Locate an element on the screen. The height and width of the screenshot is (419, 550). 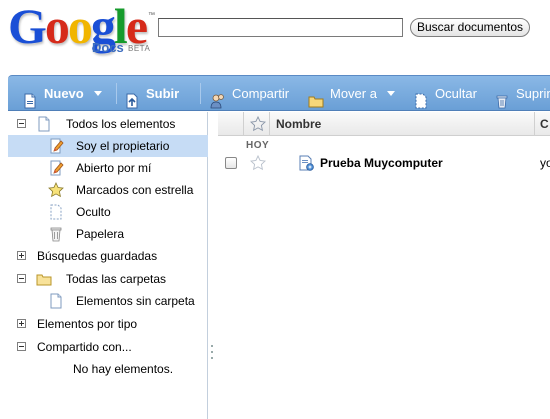
star-column-icon is located at coordinates (258, 123).